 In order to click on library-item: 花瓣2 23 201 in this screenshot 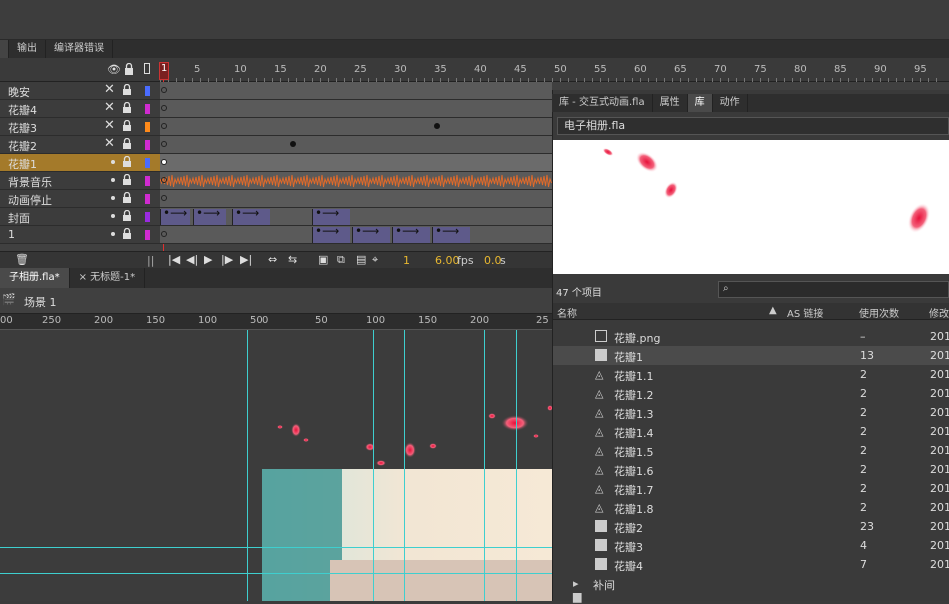, I will do `click(751, 526)`.